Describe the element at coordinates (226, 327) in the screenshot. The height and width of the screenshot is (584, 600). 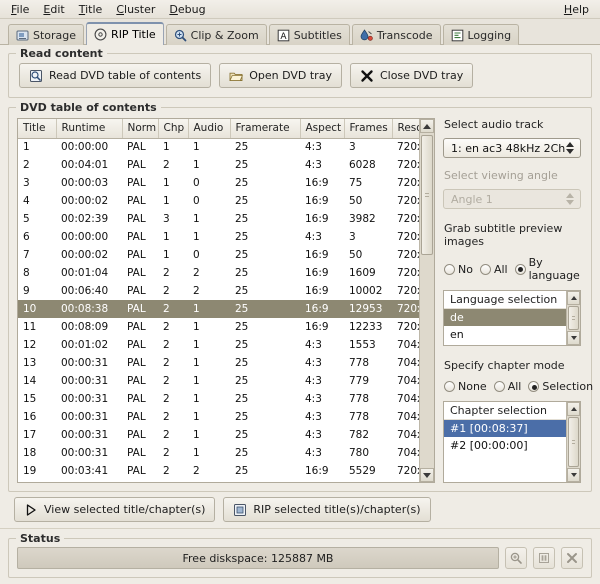
I see `table-row: 1100:08:09PAL212516:912233720x576` at that location.